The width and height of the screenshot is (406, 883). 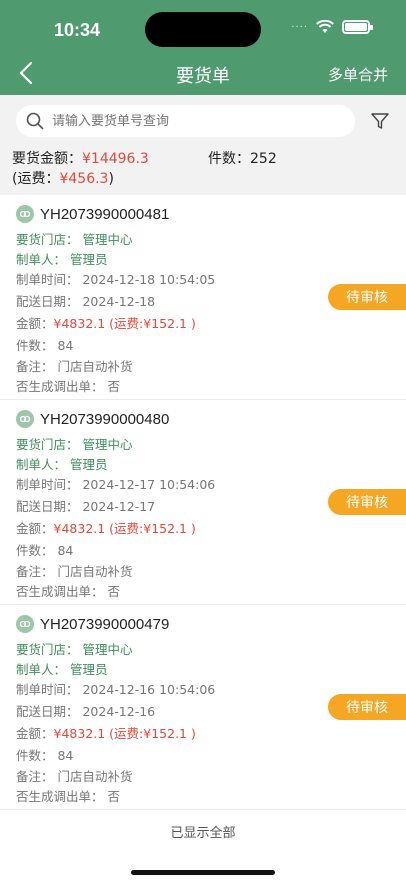 I want to click on summary-pieces-label: 件数：, so click(x=229, y=159).